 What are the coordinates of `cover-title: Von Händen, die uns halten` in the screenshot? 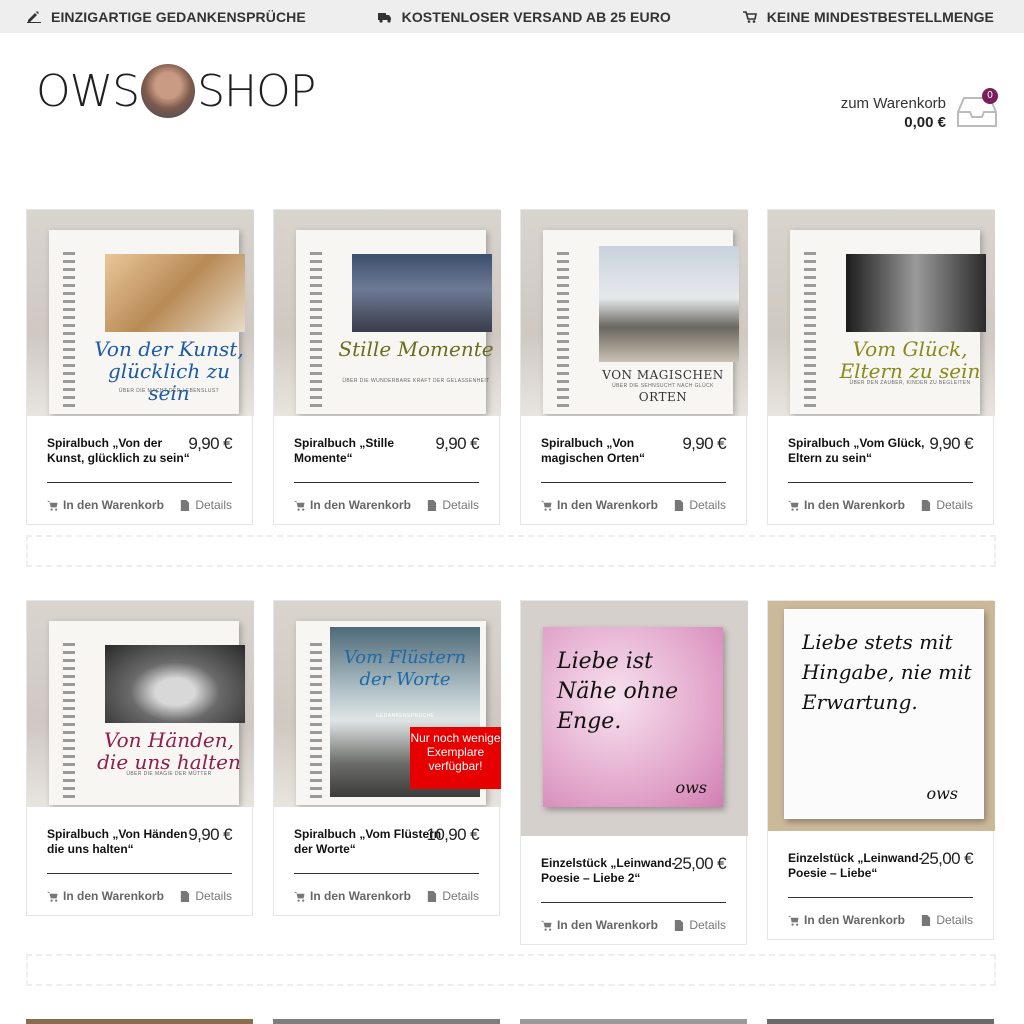 It's located at (169, 751).